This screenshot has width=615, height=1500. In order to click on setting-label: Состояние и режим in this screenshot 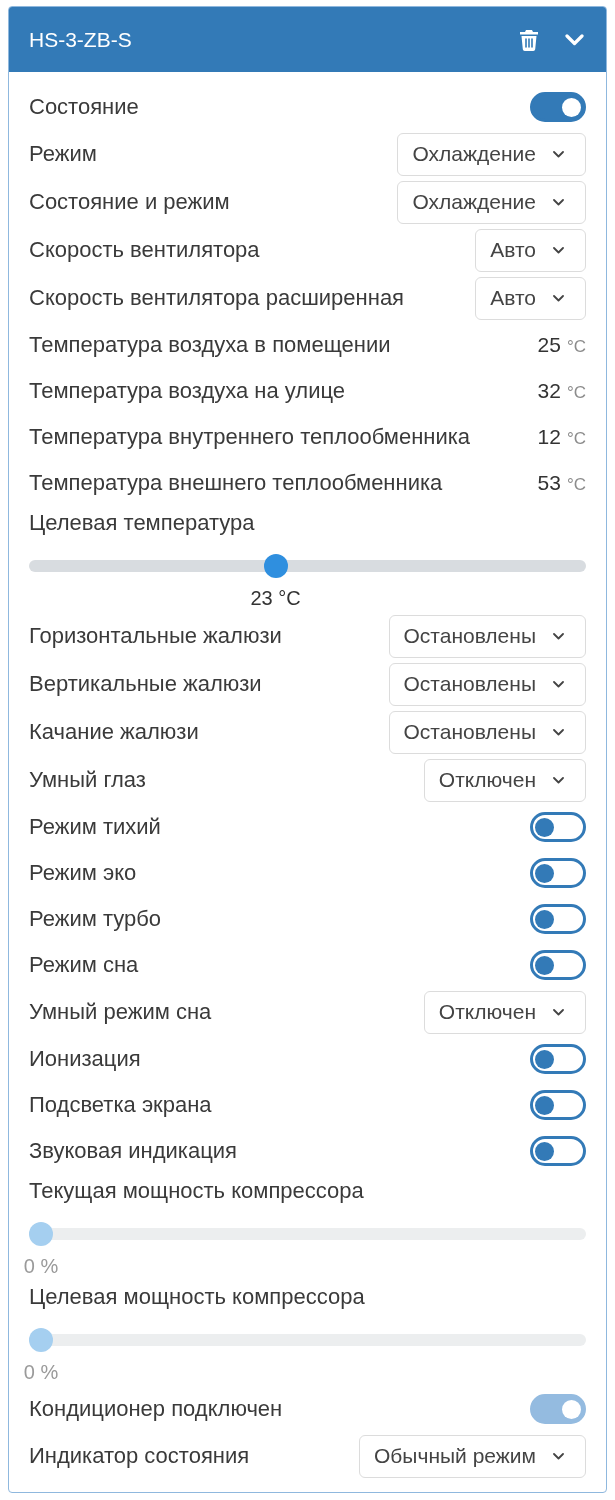, I will do `click(129, 202)`.